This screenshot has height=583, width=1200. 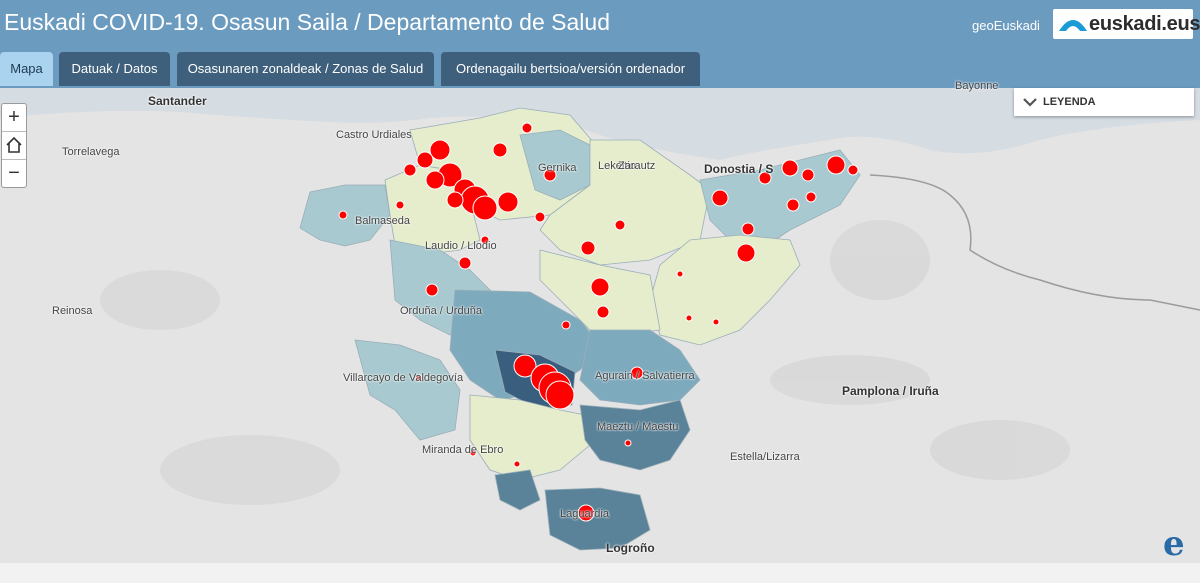 I want to click on label-gernika: Gernika, so click(x=557, y=168).